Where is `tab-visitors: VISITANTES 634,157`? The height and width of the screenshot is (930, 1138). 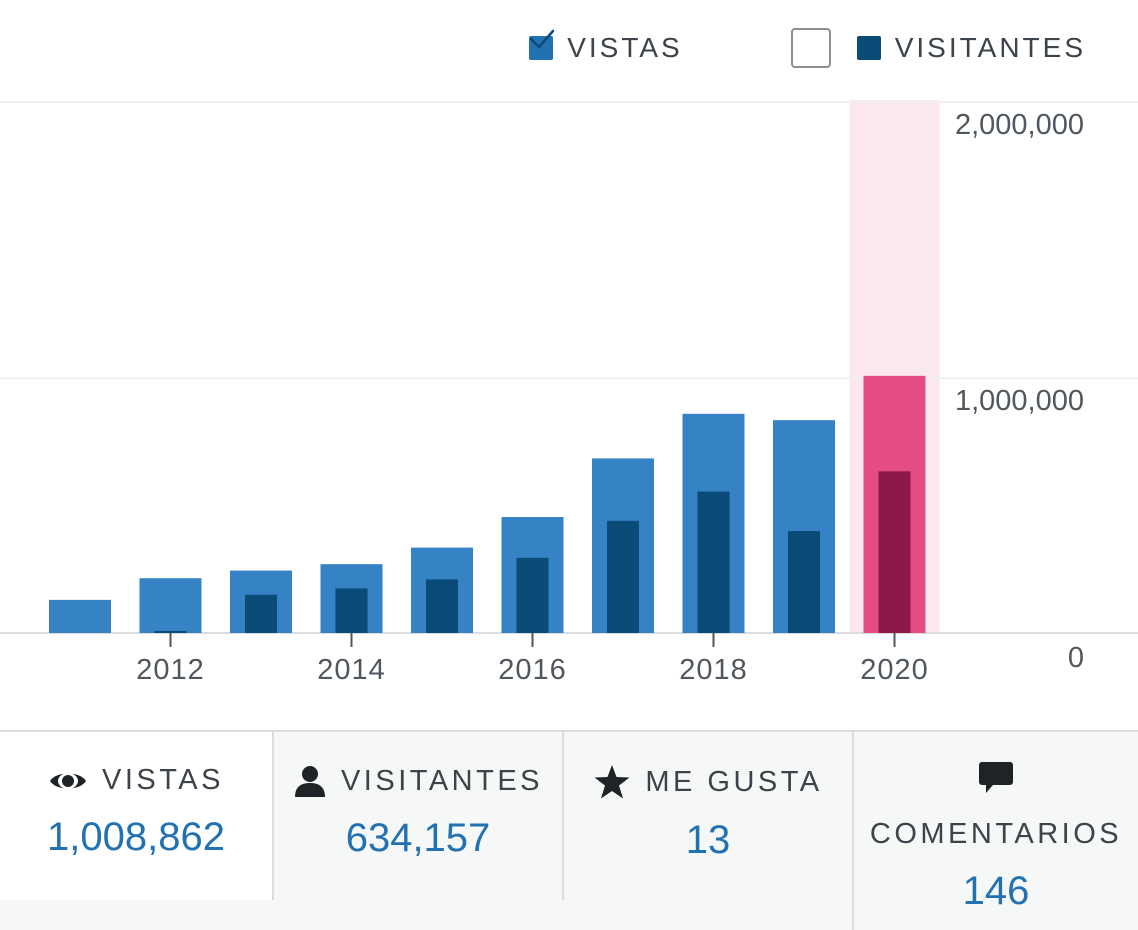
tab-visitors: VISITANTES 634,157 is located at coordinates (417, 816).